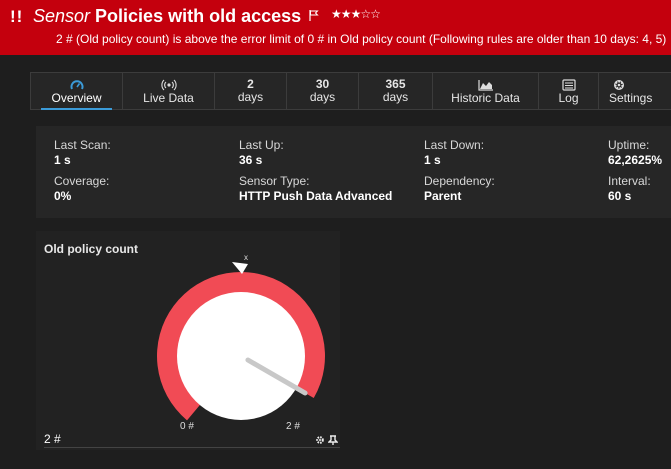 This screenshot has width=671, height=469. I want to click on tab-30-days-label: days, so click(322, 97).